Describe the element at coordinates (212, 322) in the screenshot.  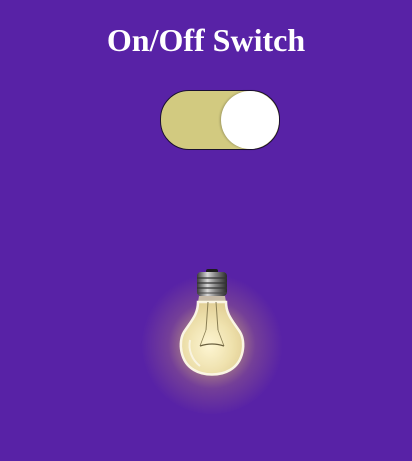
I see `light-bulb-icon` at that location.